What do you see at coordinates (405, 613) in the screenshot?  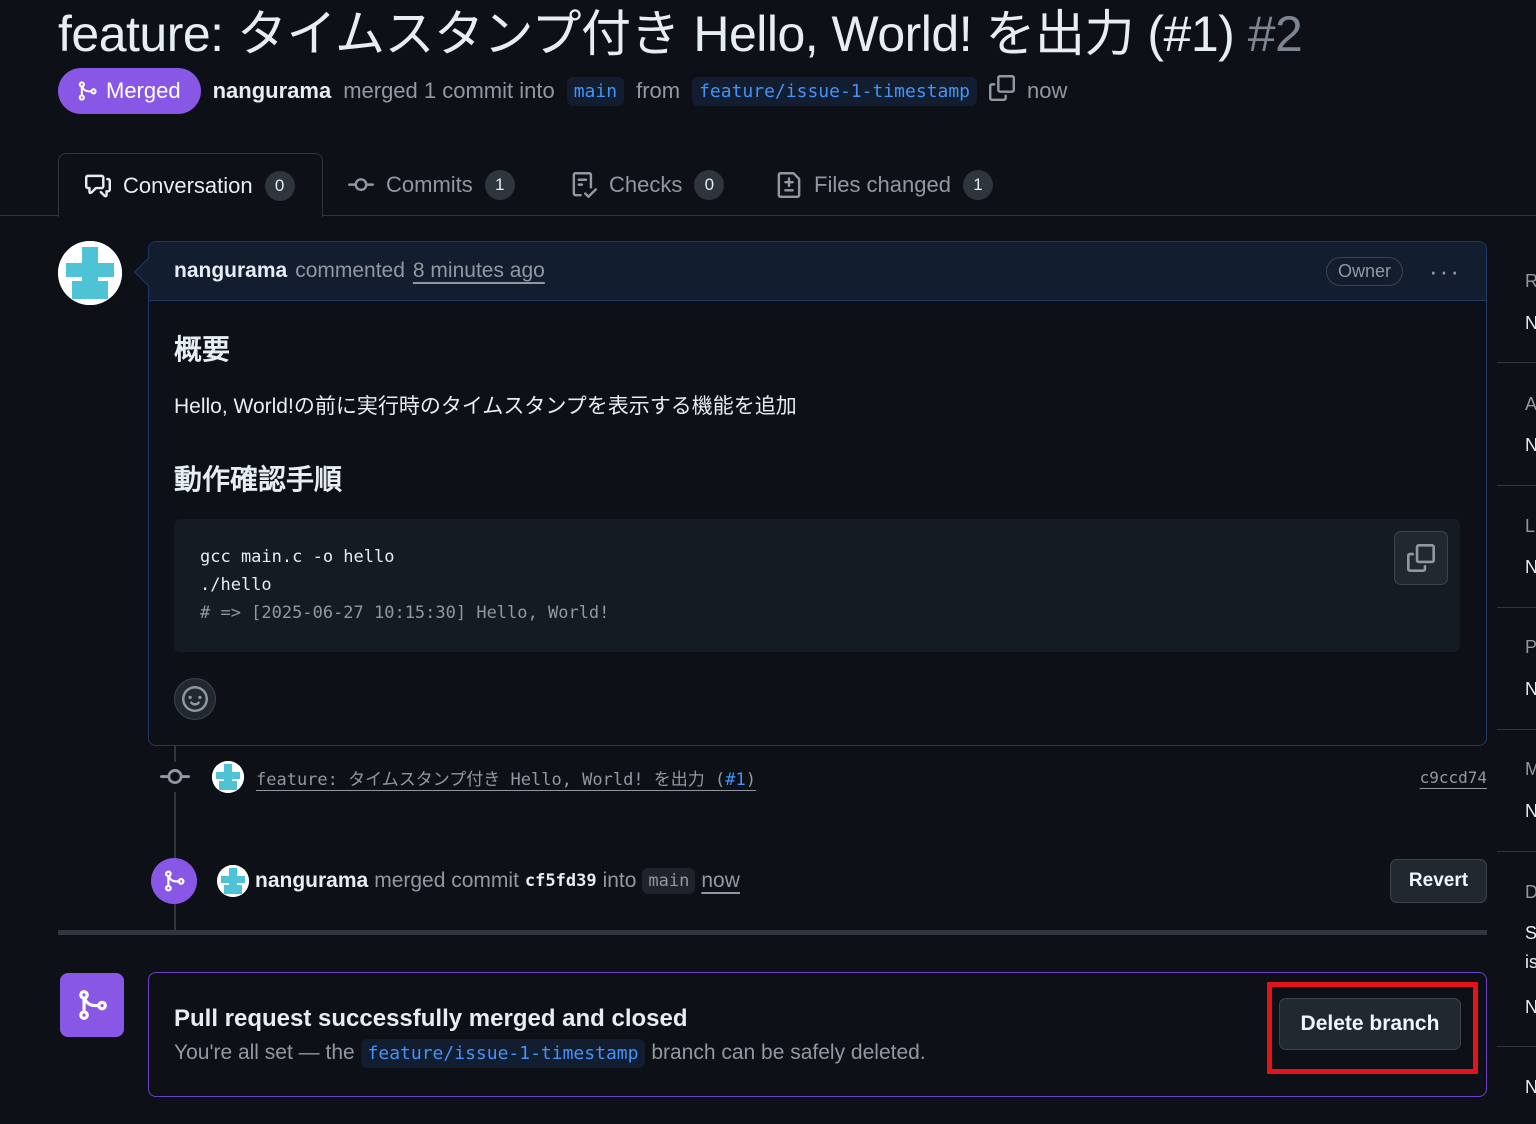 I see `code-line: # => [2025-06-27 10:15:30] Hello, World!` at bounding box center [405, 613].